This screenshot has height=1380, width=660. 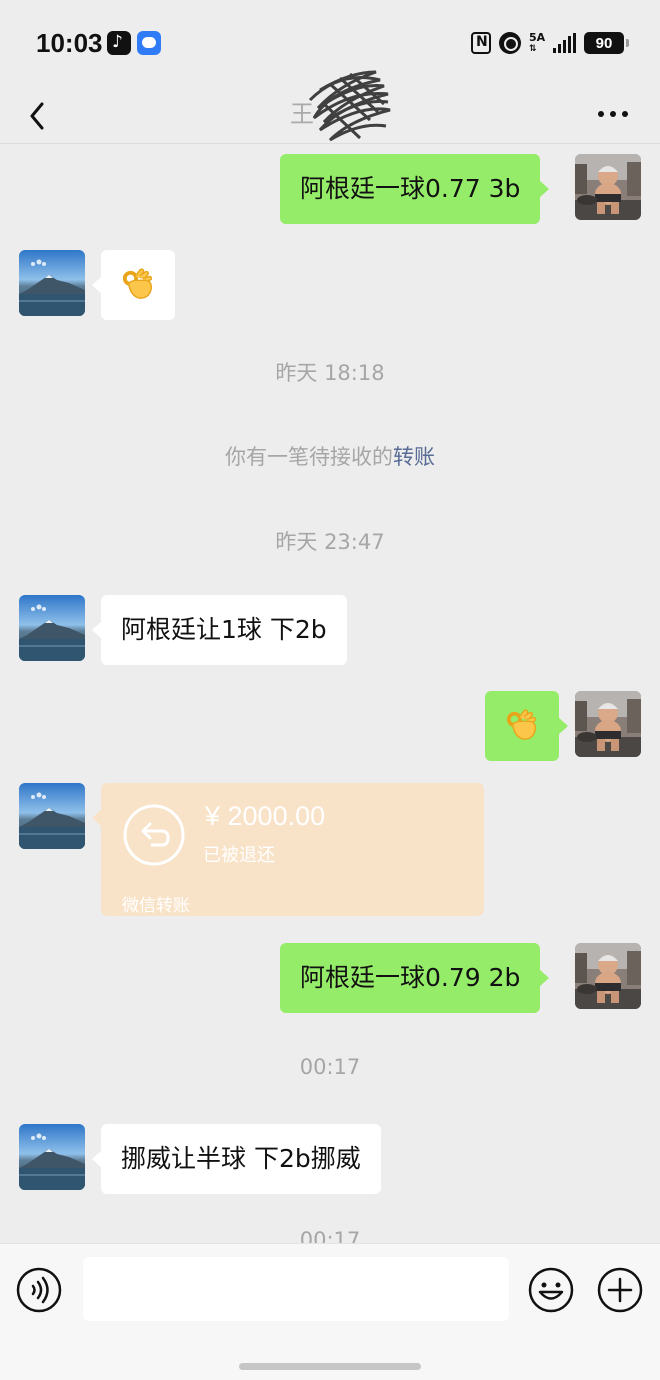 I want to click on outgoing-message: 阿根廷一球0.79 2b, so click(x=415, y=978).